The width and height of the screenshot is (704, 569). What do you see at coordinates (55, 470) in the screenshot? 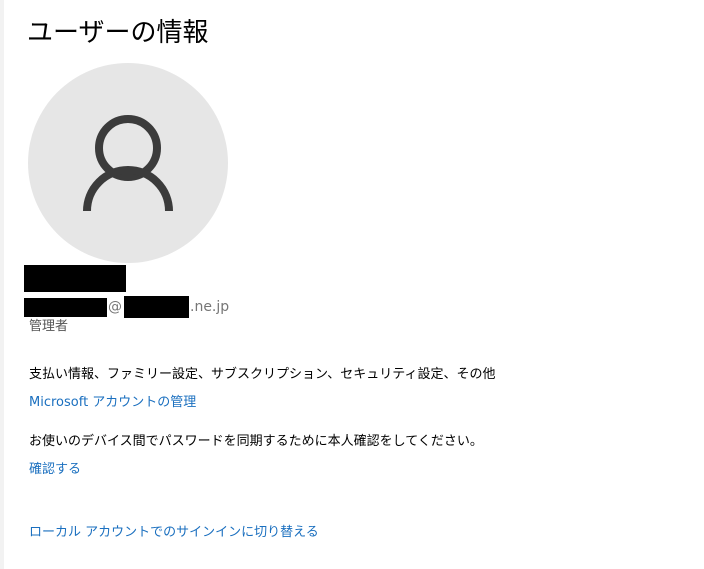
I see `verify-identity-link: 確認する` at bounding box center [55, 470].